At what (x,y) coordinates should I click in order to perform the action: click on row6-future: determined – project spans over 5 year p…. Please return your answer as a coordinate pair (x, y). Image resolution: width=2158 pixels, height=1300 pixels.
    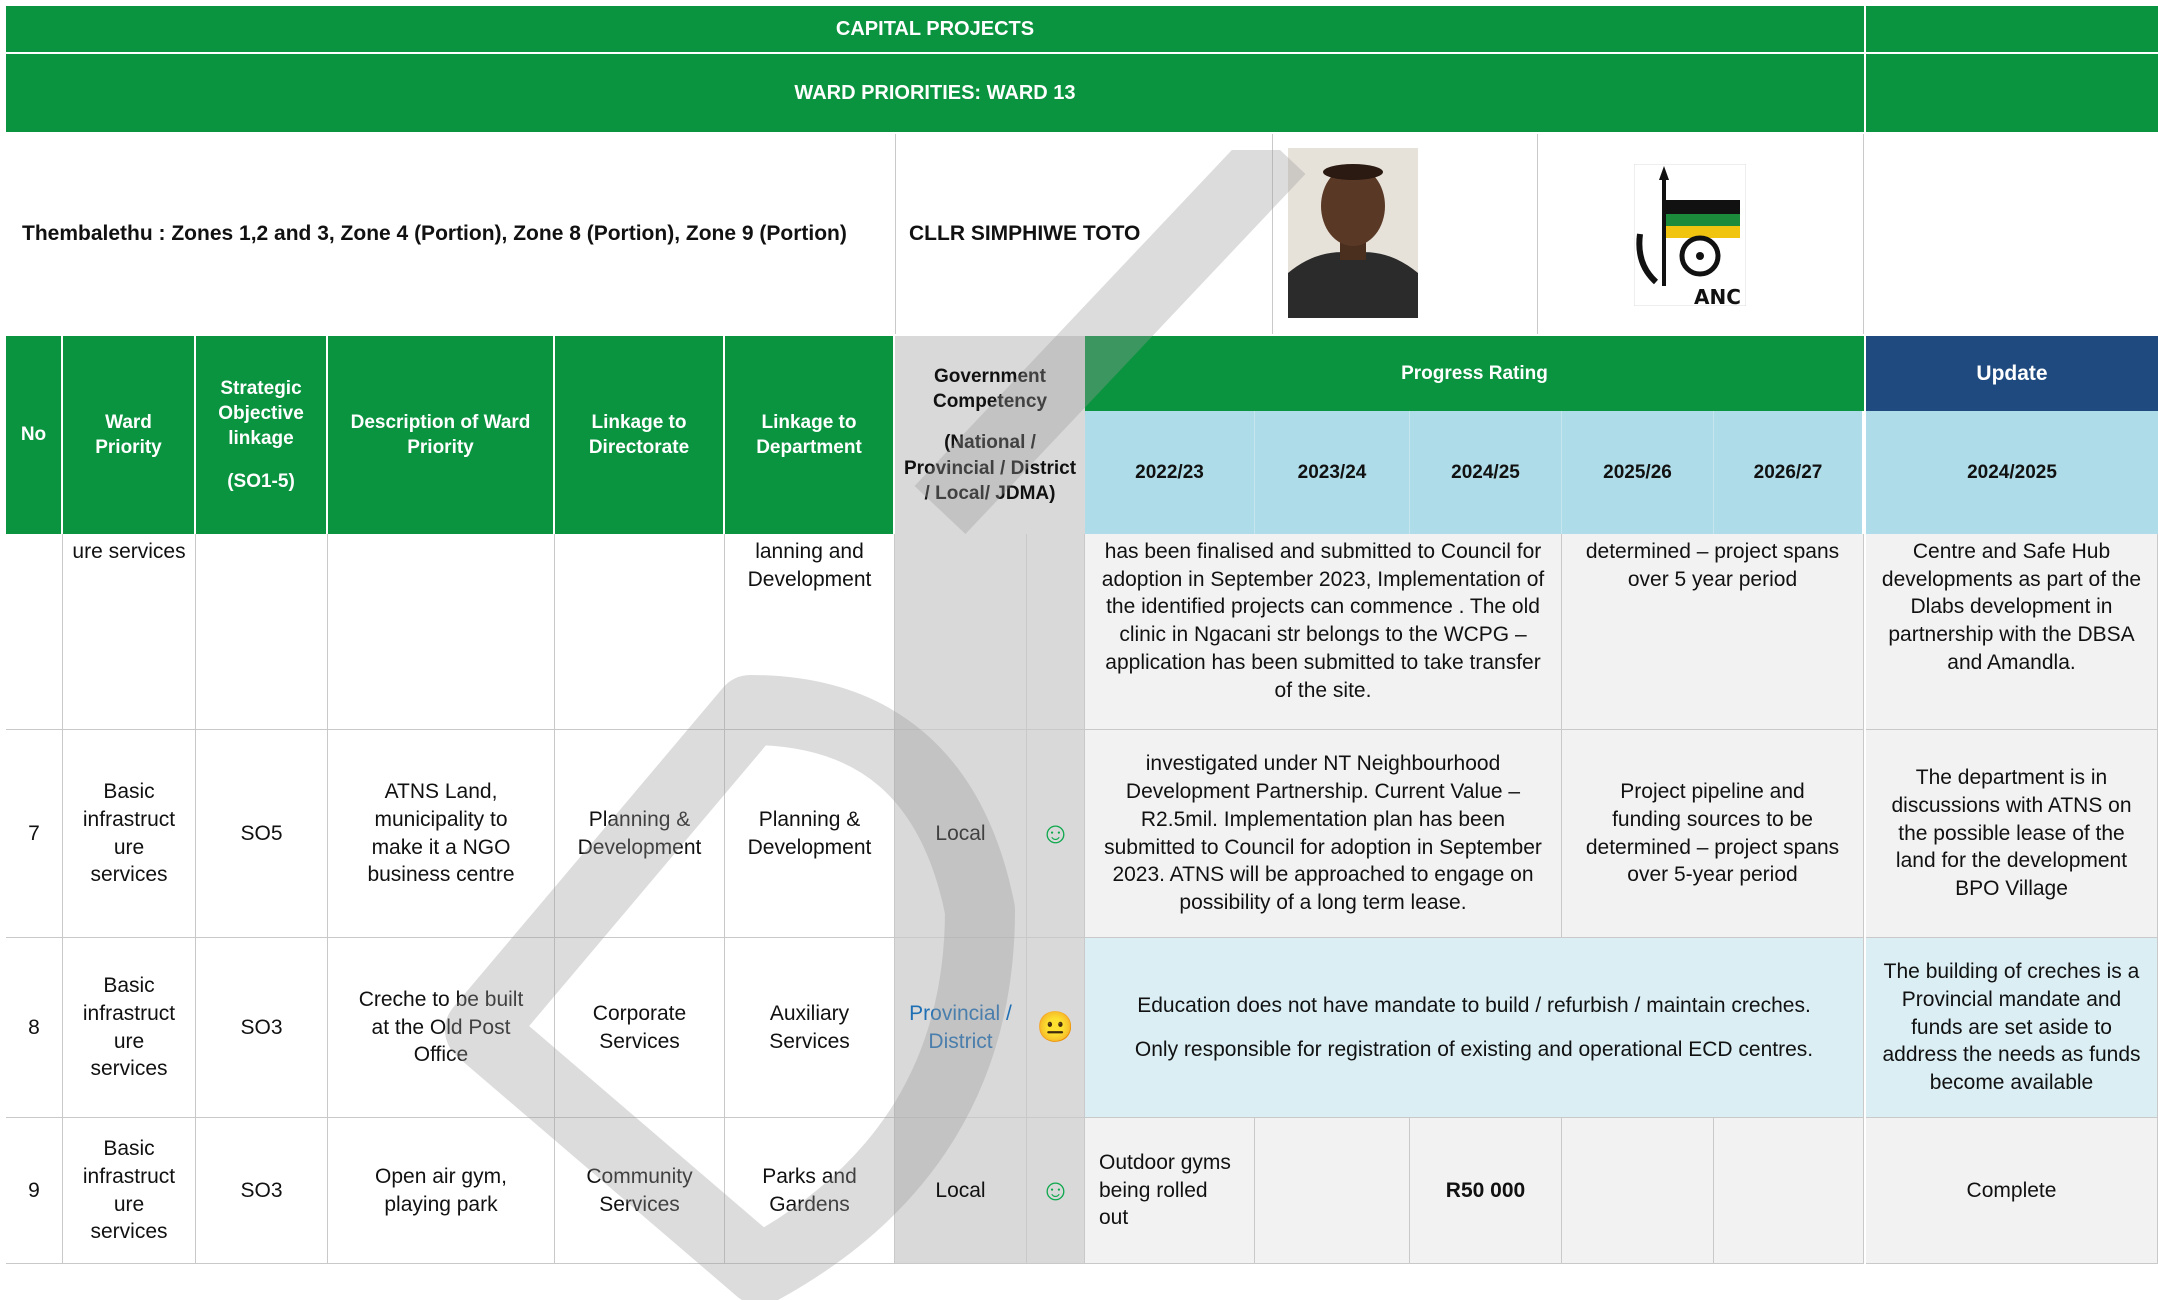
    Looking at the image, I should click on (1713, 632).